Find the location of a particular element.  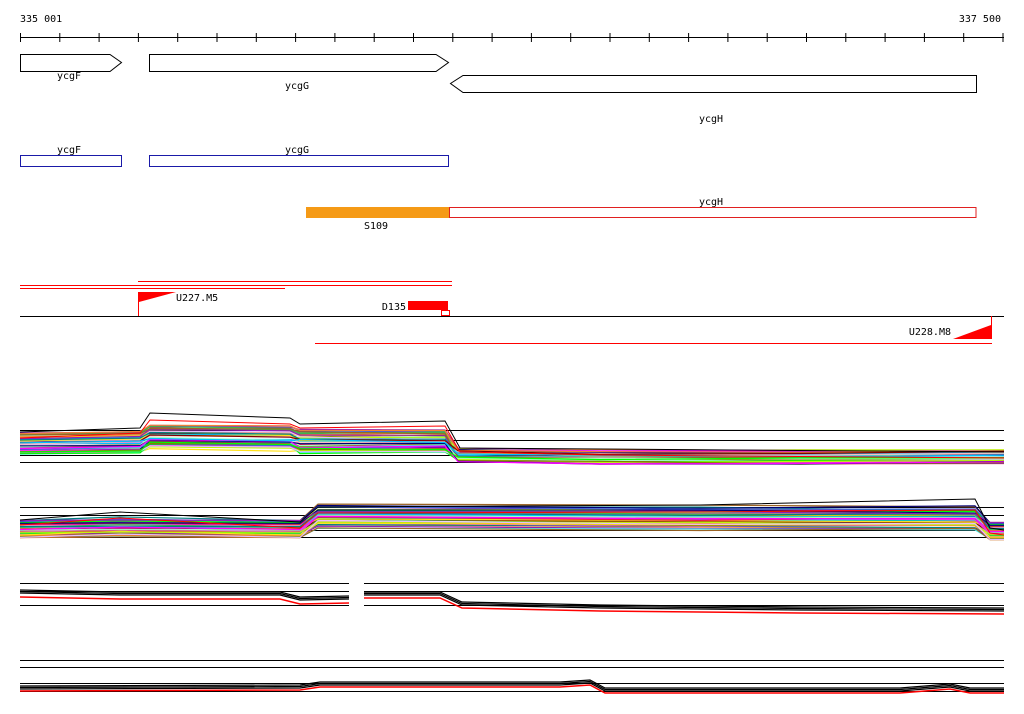

feature-marker-u227 is located at coordinates (157, 297).